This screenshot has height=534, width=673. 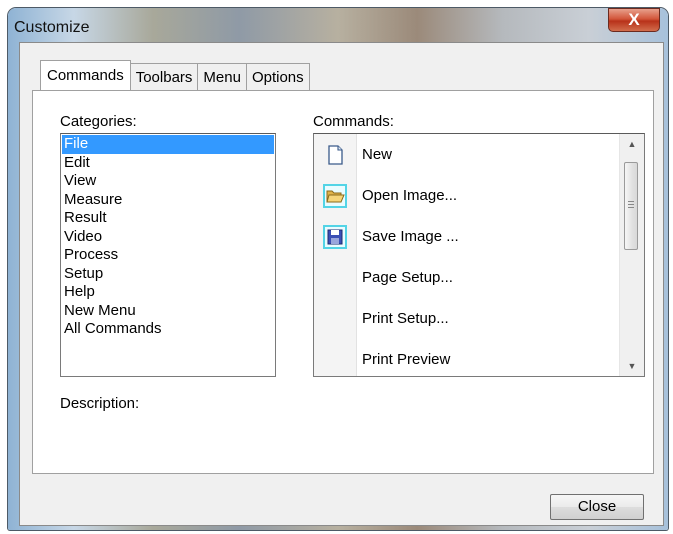 I want to click on category-item-help: Help, so click(x=168, y=292).